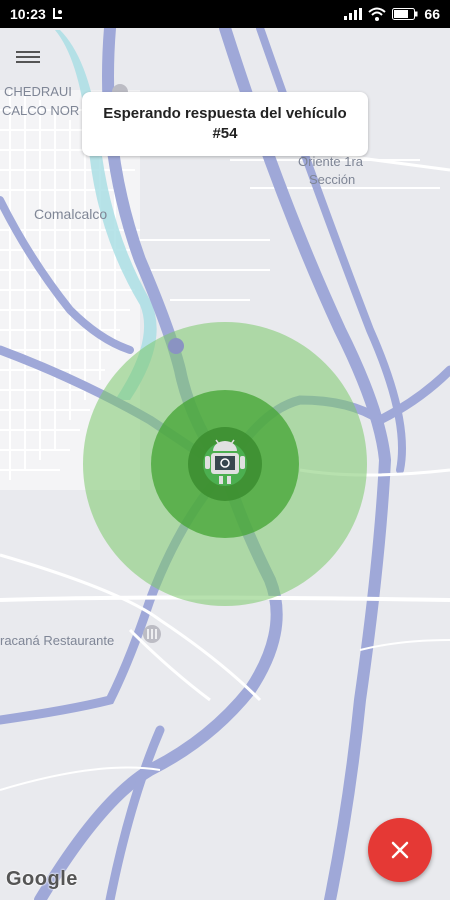  Describe the element at coordinates (57, 640) in the screenshot. I see `map-label-restaurante: racaná Restaurante` at that location.